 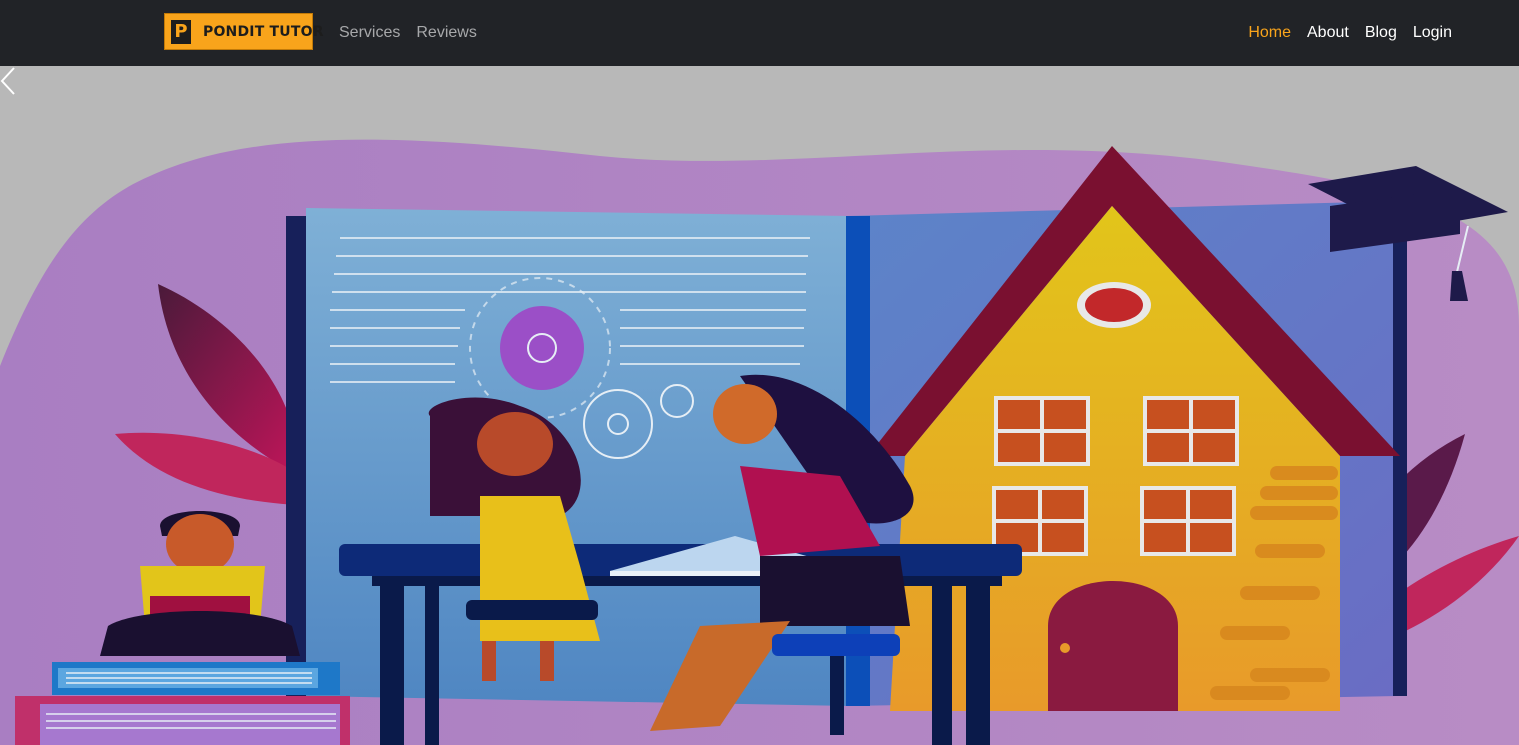 I want to click on chevron-left-icon, so click(x=9, y=81).